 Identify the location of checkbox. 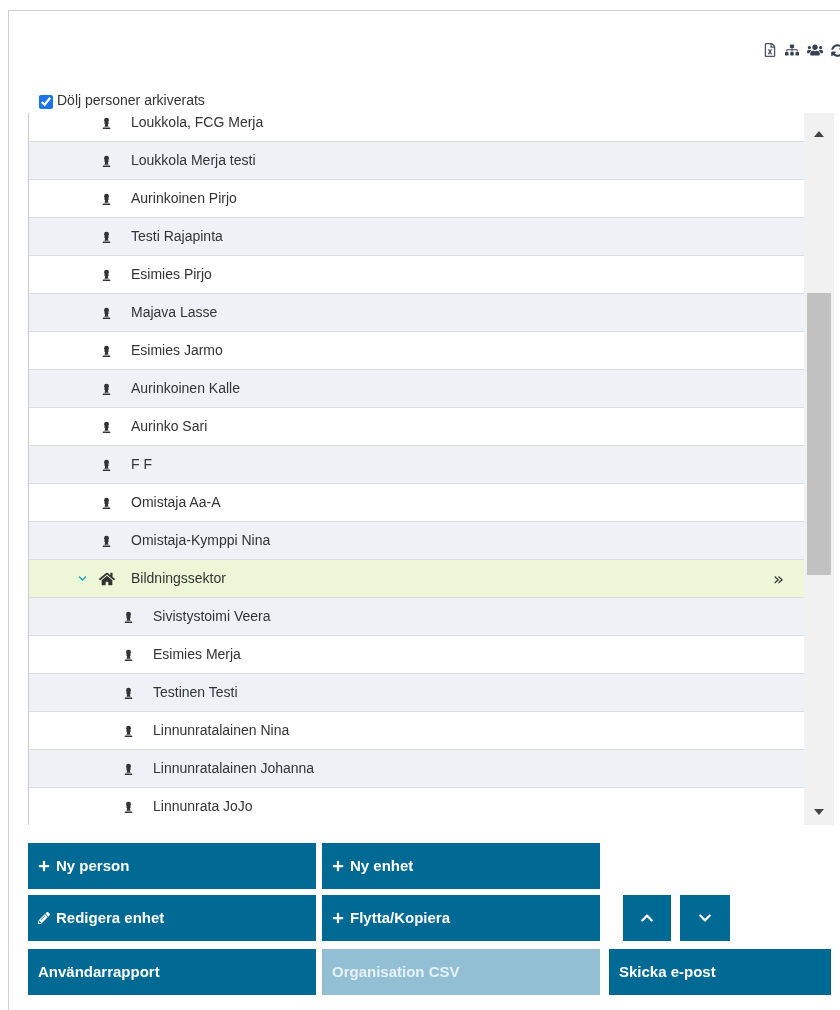
(46, 101).